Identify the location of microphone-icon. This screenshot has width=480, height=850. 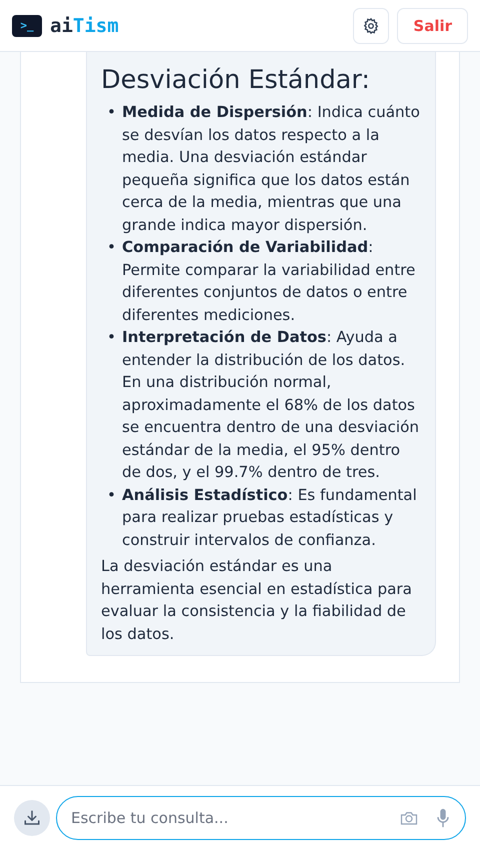
(443, 818).